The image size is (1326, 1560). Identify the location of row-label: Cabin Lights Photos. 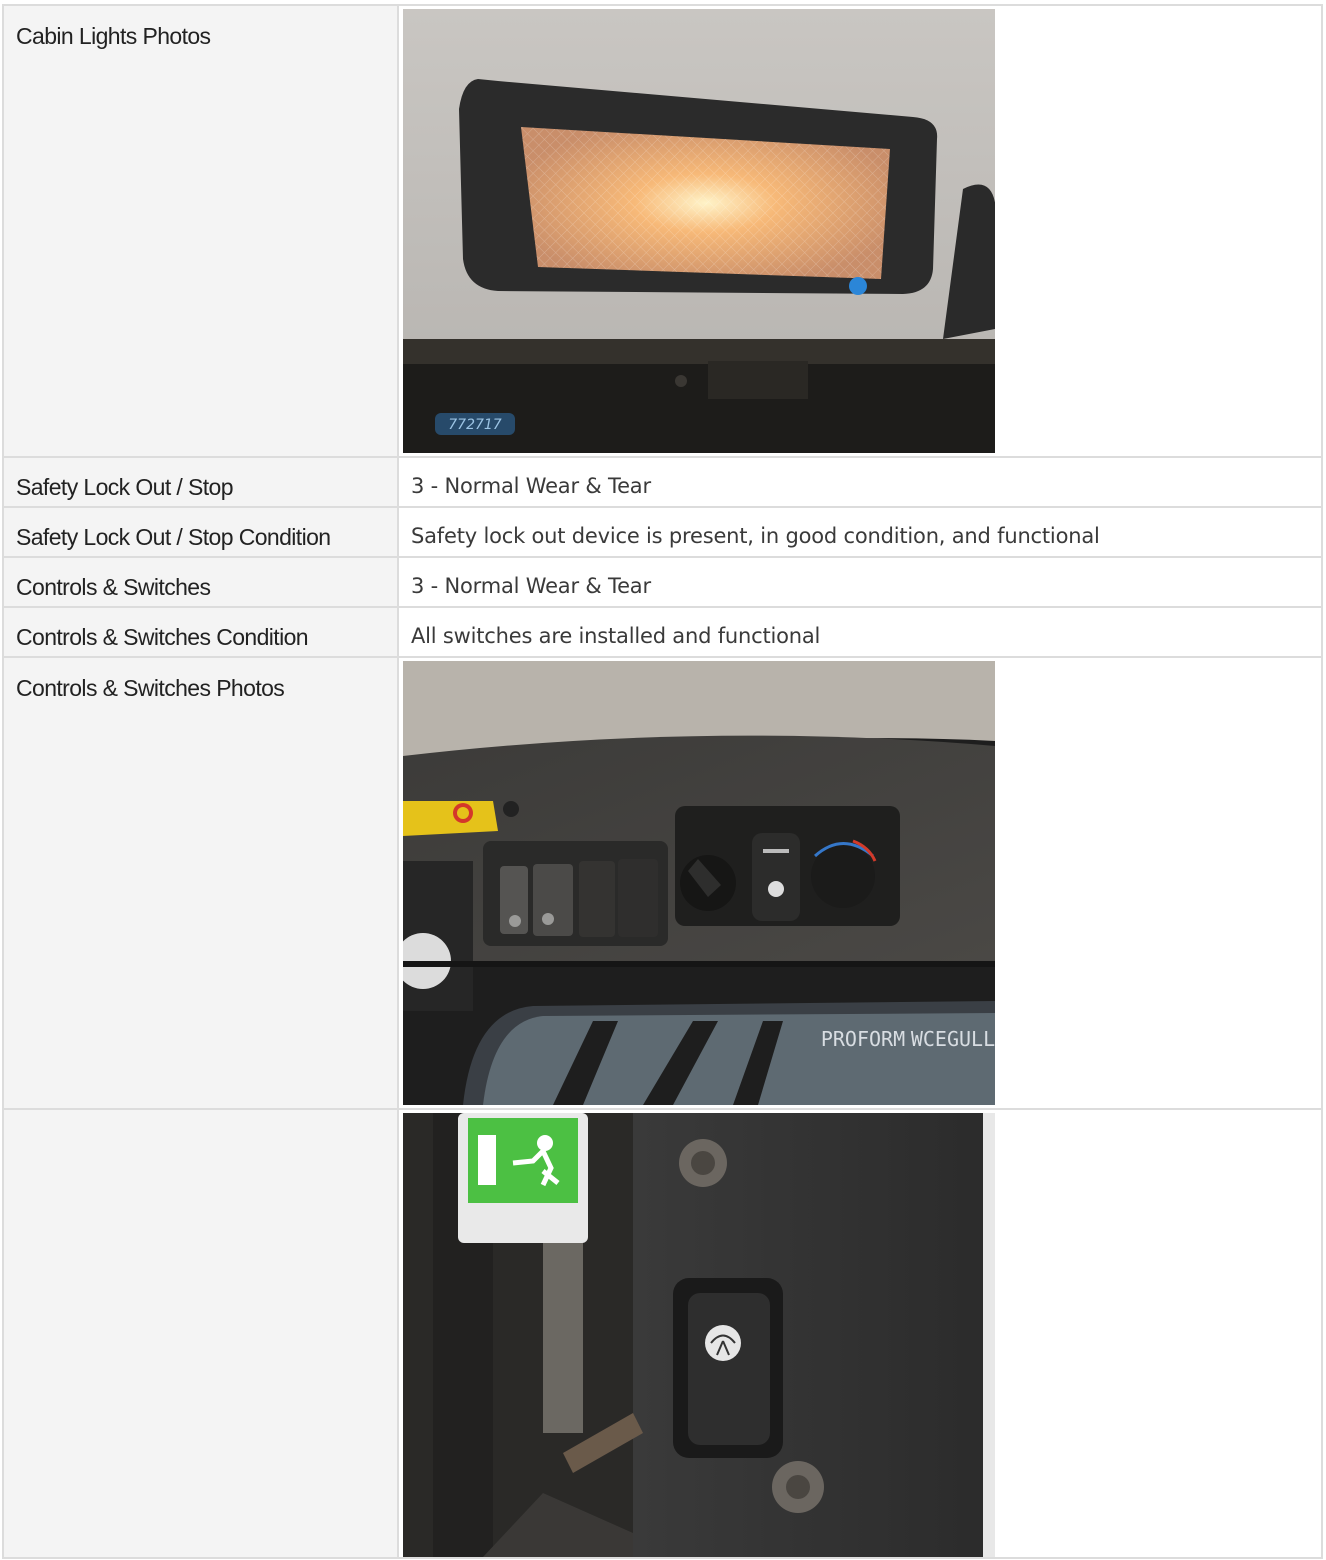
(113, 36).